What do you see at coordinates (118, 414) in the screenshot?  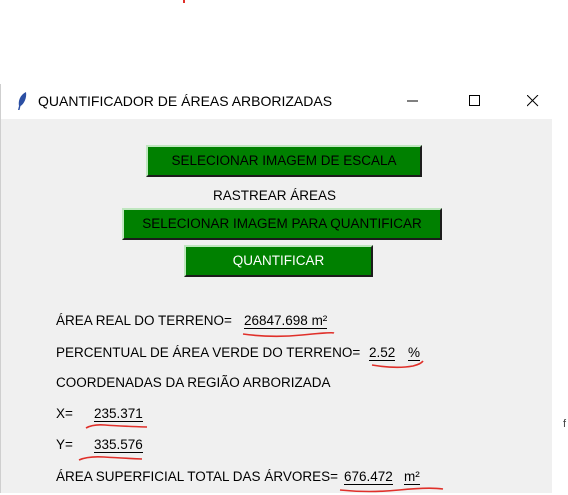 I see `x-value: 235.371` at bounding box center [118, 414].